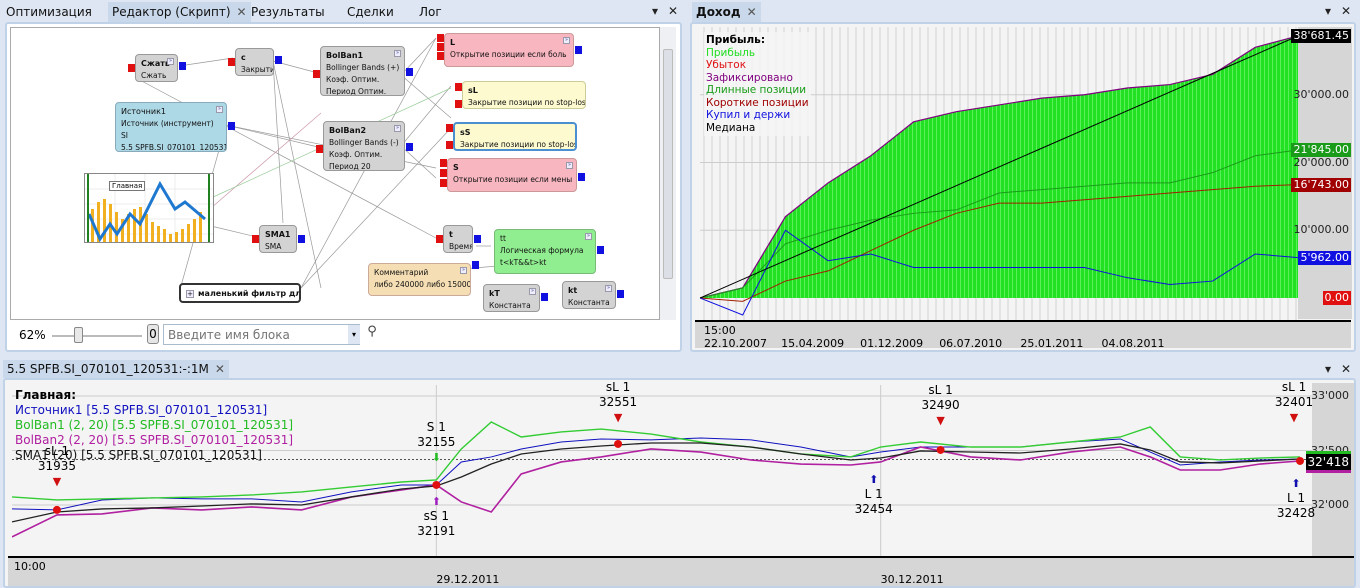 The image size is (1360, 588). Describe the element at coordinates (254, 62) in the screenshot. I see `block-close-c: c Закрытие` at that location.